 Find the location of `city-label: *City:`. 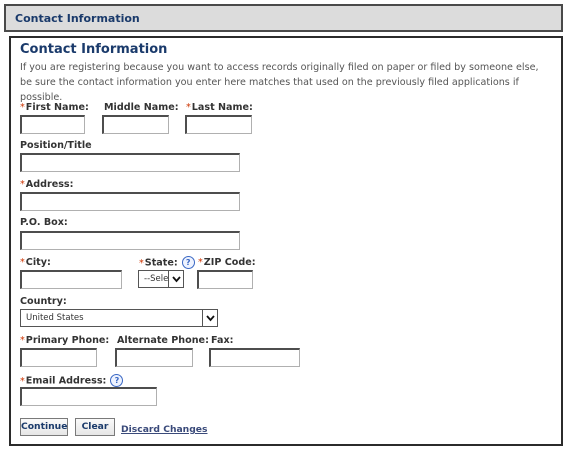

city-label: *City: is located at coordinates (35, 262).